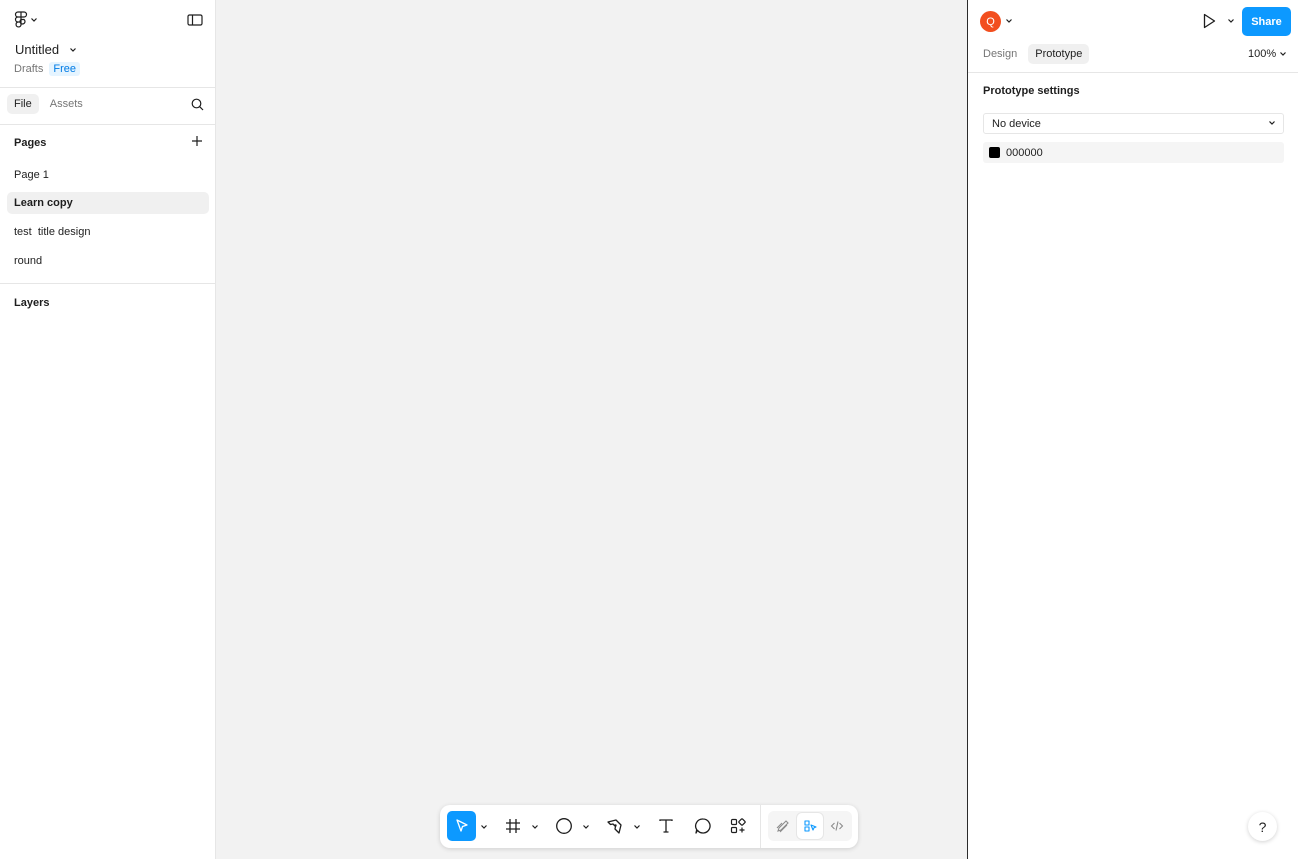  What do you see at coordinates (990, 21) in the screenshot?
I see `avatar: Q` at bounding box center [990, 21].